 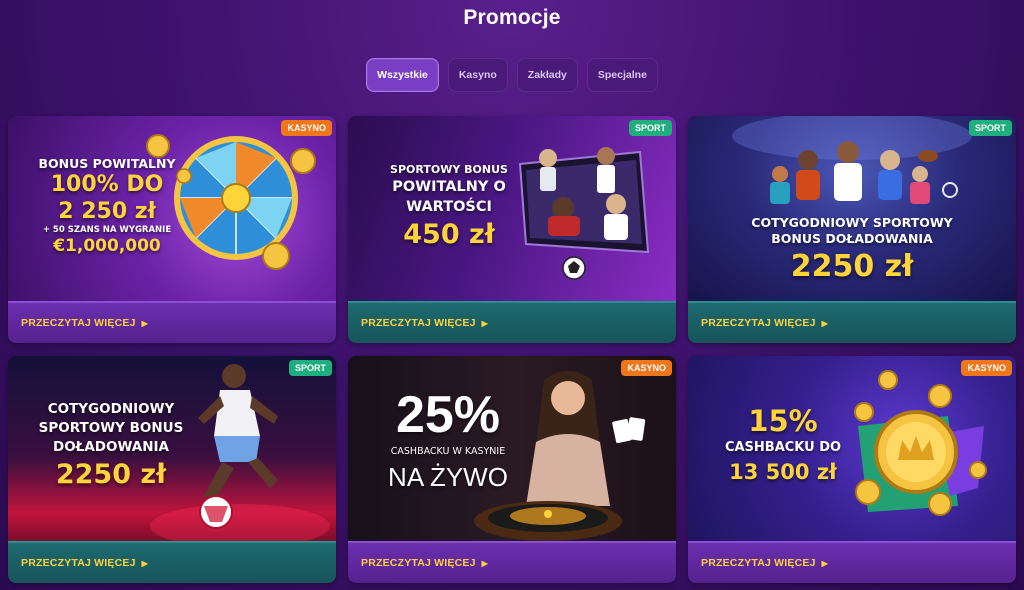 What do you see at coordinates (448, 451) in the screenshot?
I see `promo-line: CASHBACKU W KASYNIE` at bounding box center [448, 451].